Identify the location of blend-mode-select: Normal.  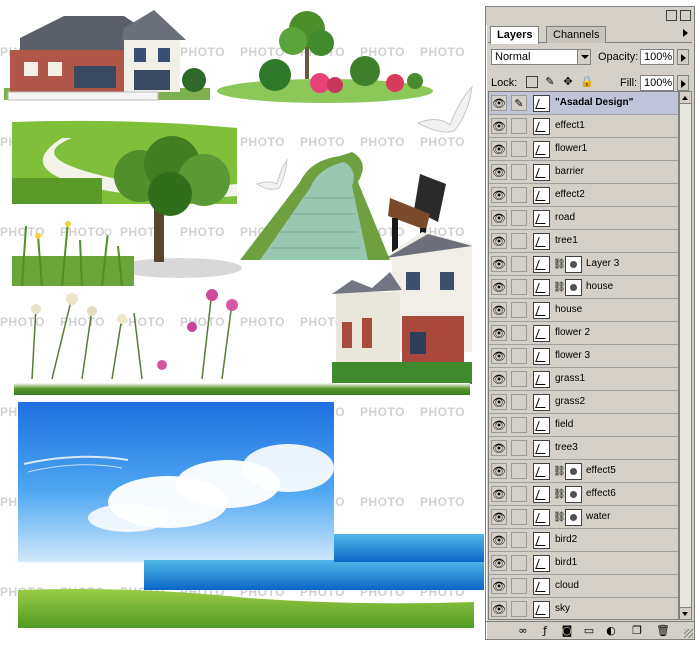
(541, 57).